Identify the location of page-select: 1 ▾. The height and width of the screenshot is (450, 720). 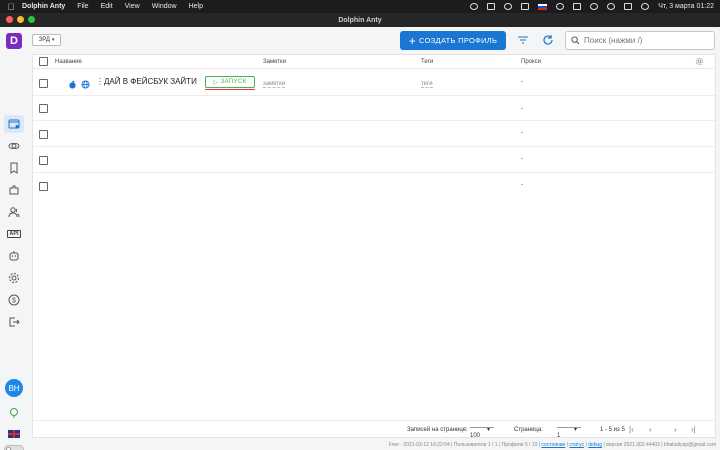
(569, 433).